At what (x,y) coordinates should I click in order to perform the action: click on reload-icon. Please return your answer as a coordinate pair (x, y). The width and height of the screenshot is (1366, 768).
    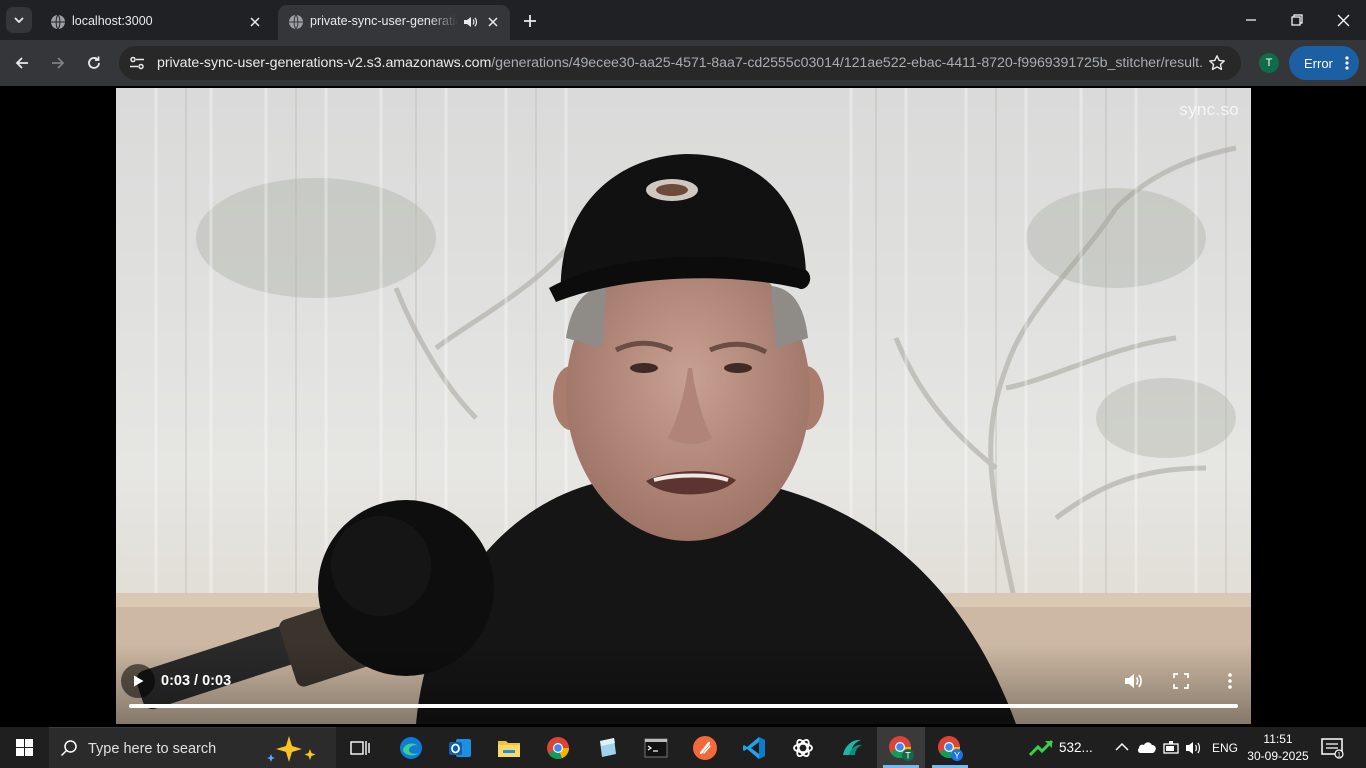
    Looking at the image, I should click on (94, 62).